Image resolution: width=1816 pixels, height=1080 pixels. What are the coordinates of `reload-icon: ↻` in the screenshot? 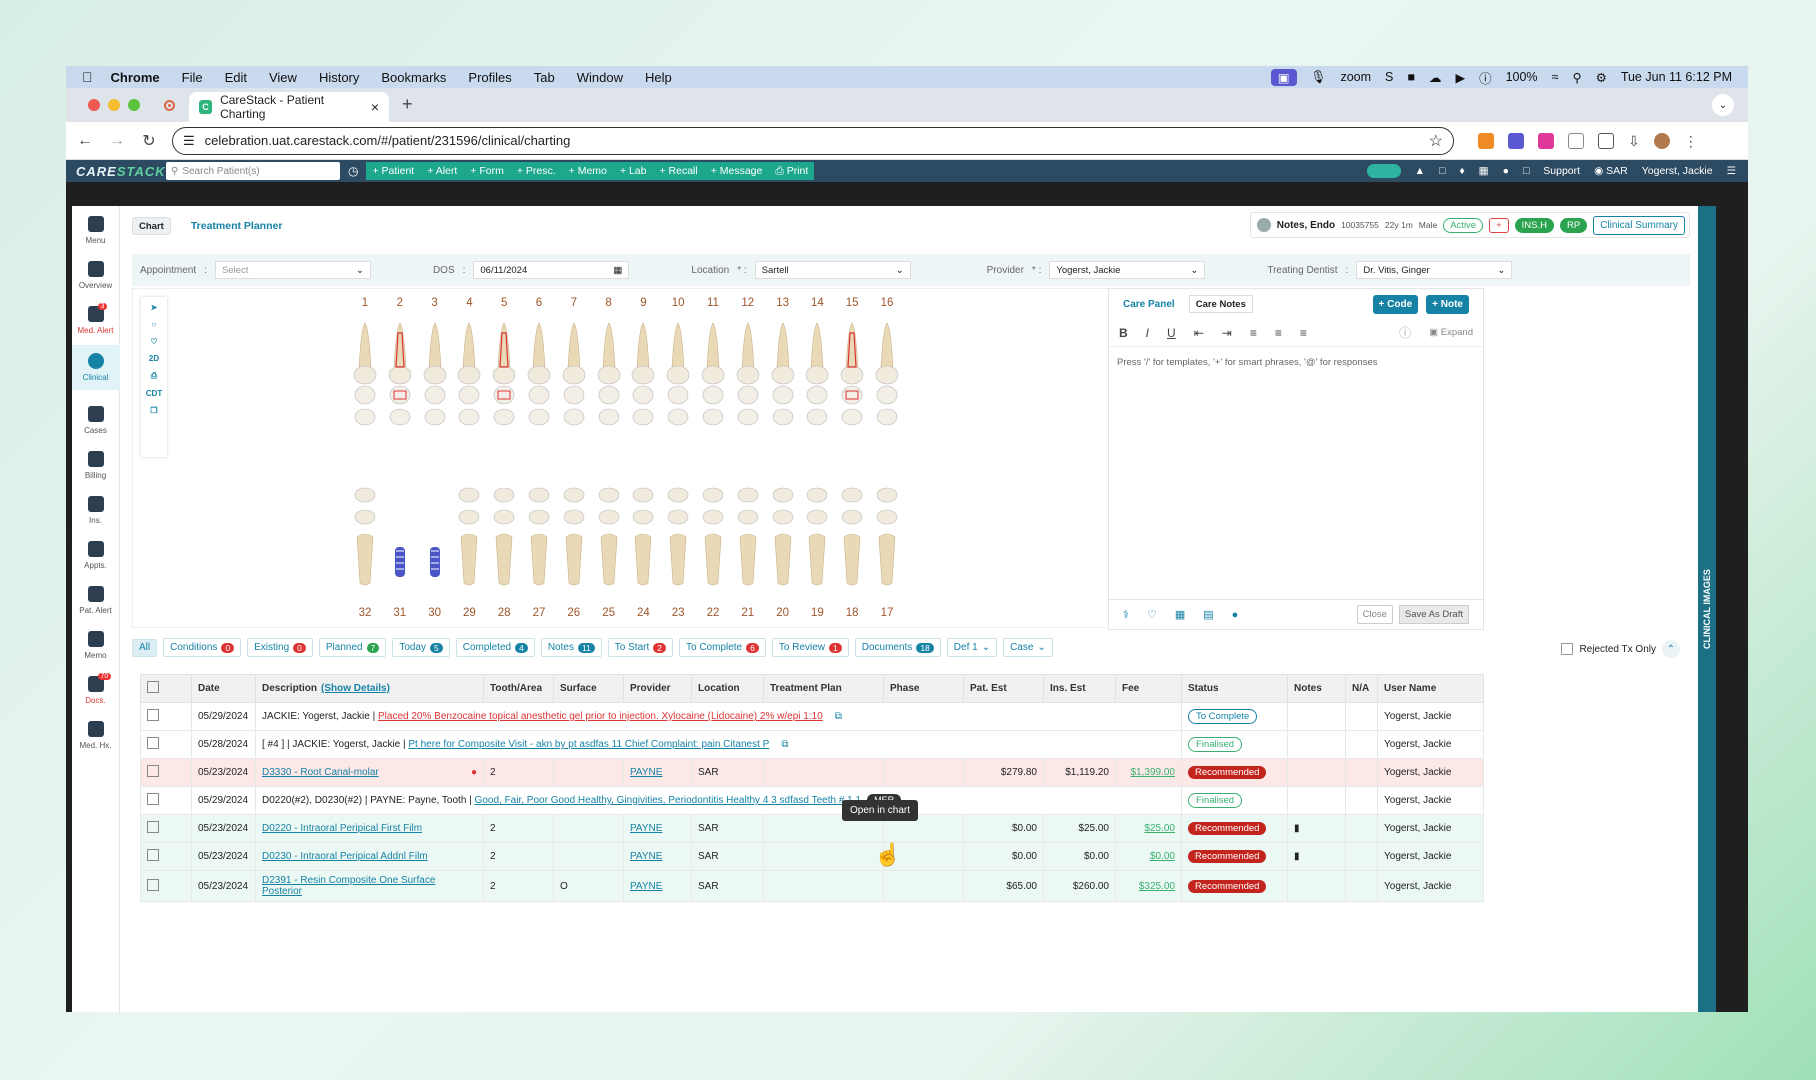 It's located at (149, 141).